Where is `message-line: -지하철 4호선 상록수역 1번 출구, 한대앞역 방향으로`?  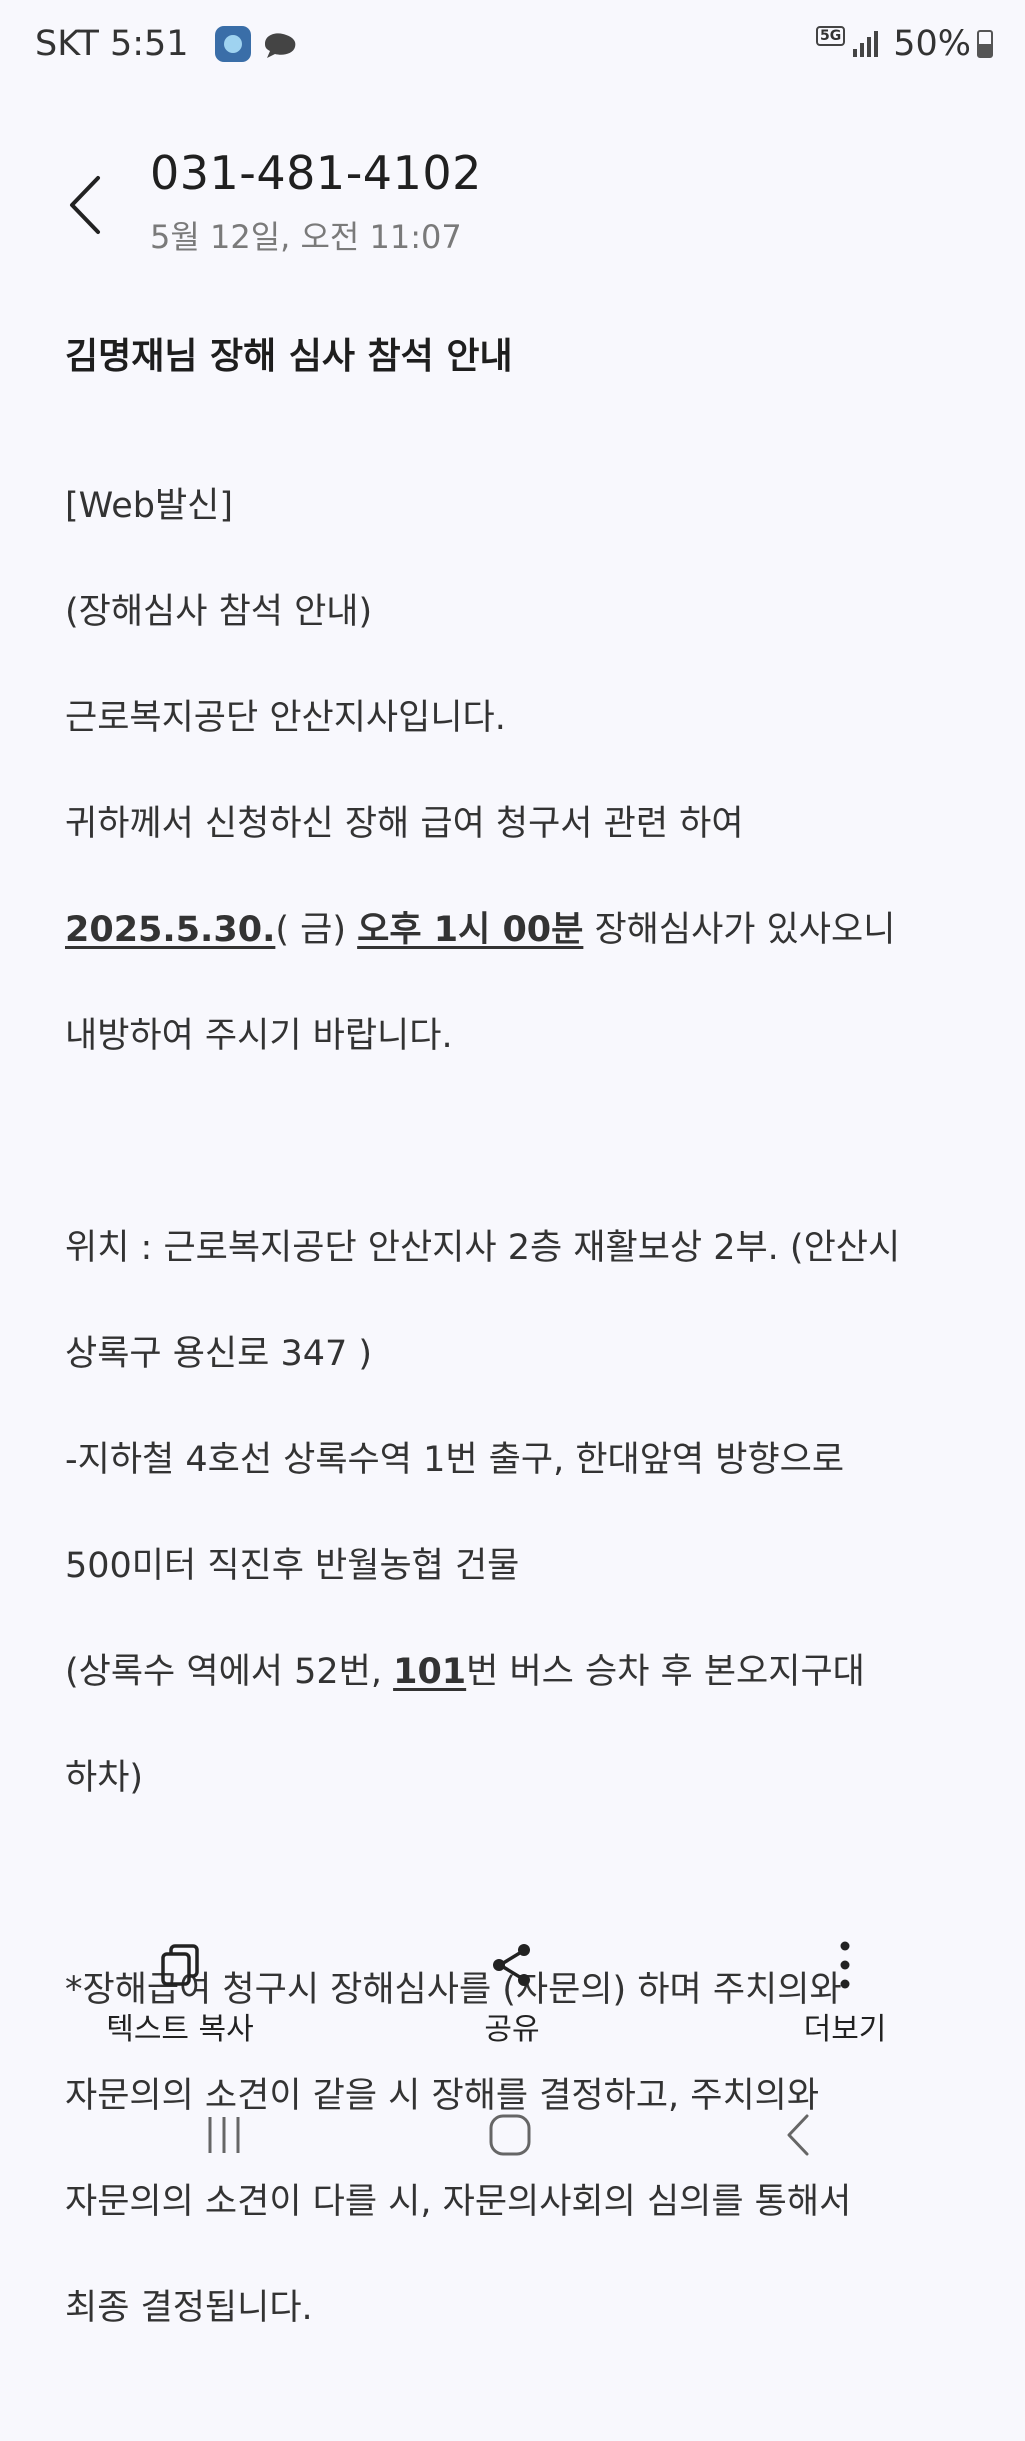
message-line: -지하철 4호선 상록수역 1번 출구, 한대앞역 방향으로 is located at coordinates (455, 1460).